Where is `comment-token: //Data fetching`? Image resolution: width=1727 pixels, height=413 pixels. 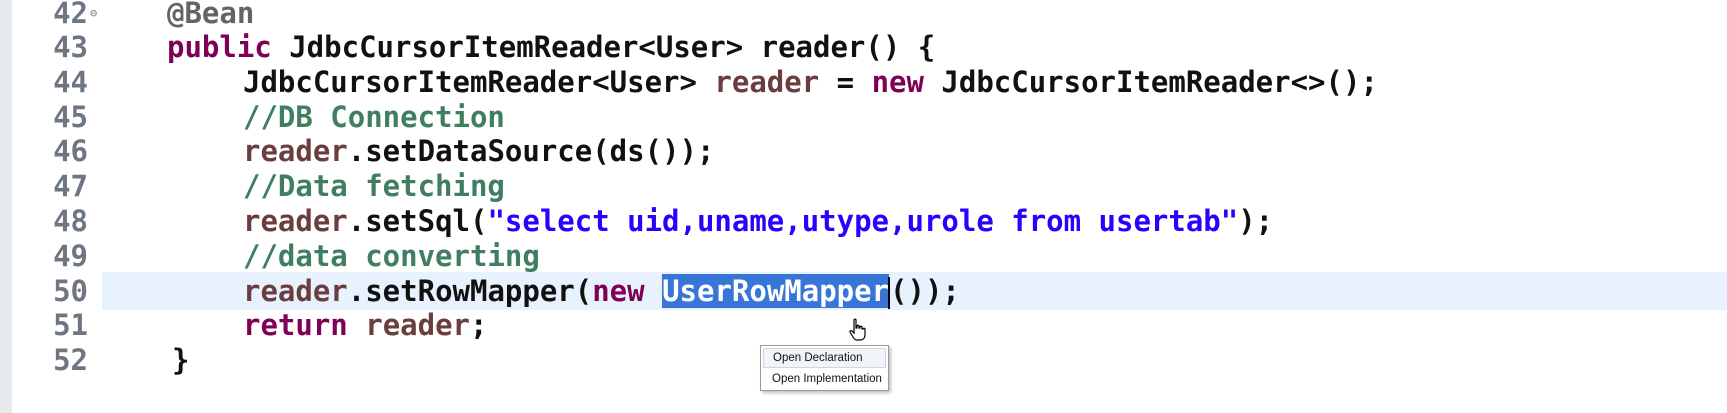
comment-token: //Data fetching is located at coordinates (374, 186).